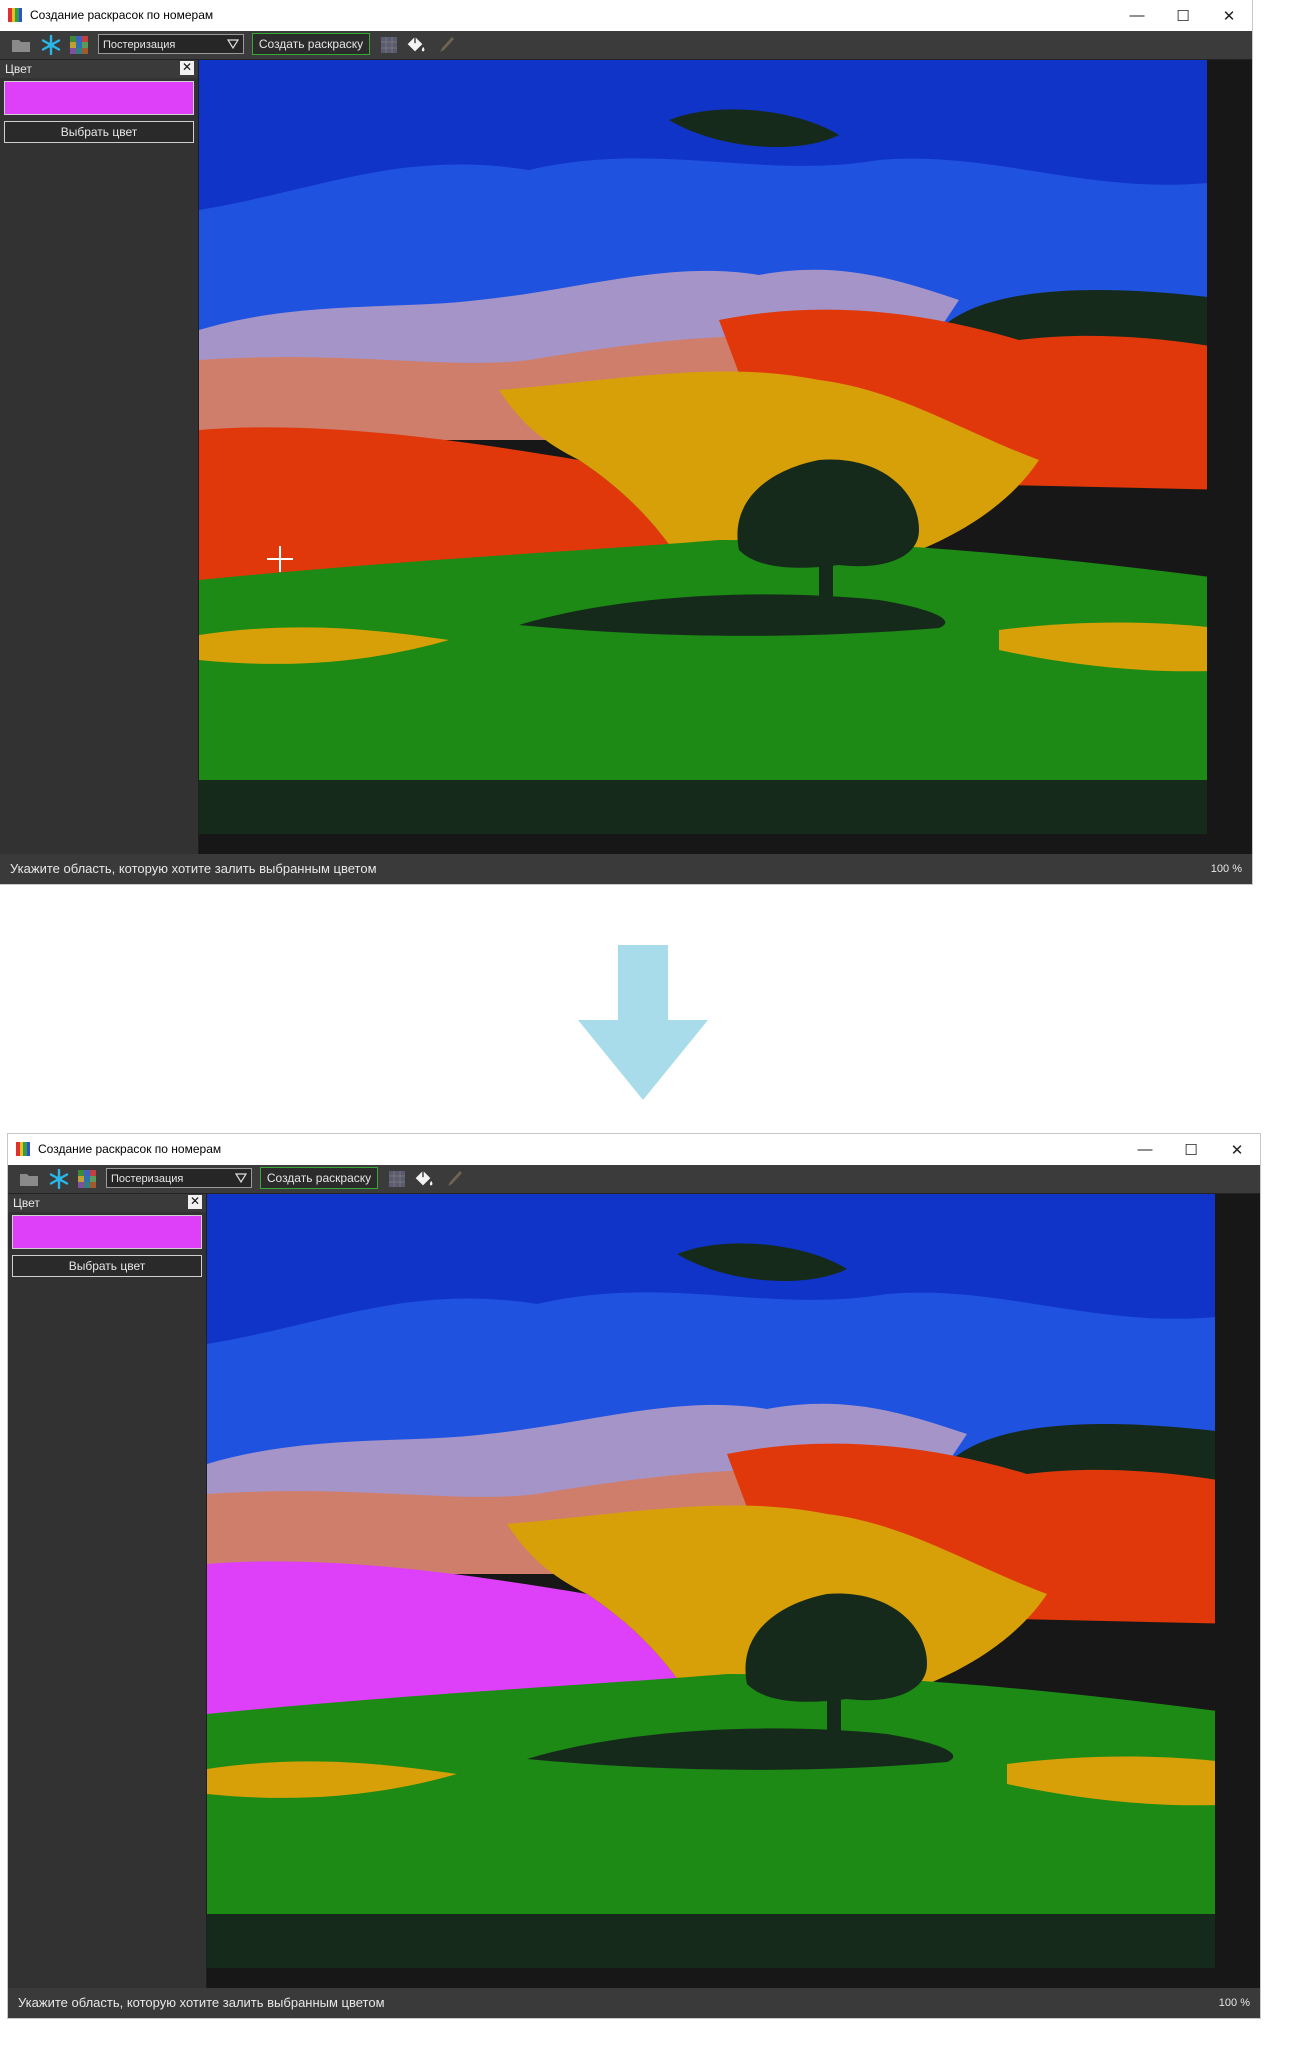 The width and height of the screenshot is (1316, 2068). What do you see at coordinates (280, 559) in the screenshot?
I see `crosshair-cursor-icon` at bounding box center [280, 559].